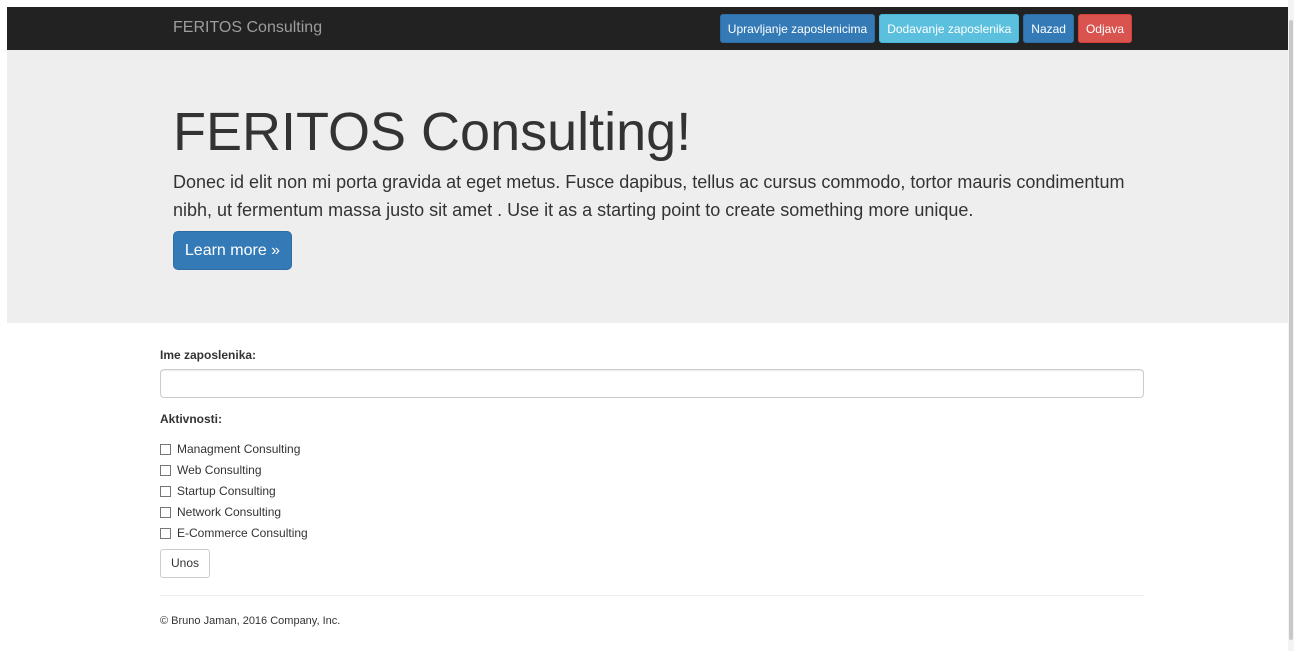  What do you see at coordinates (232, 250) in the screenshot?
I see `learn-more-button: Learn more »` at bounding box center [232, 250].